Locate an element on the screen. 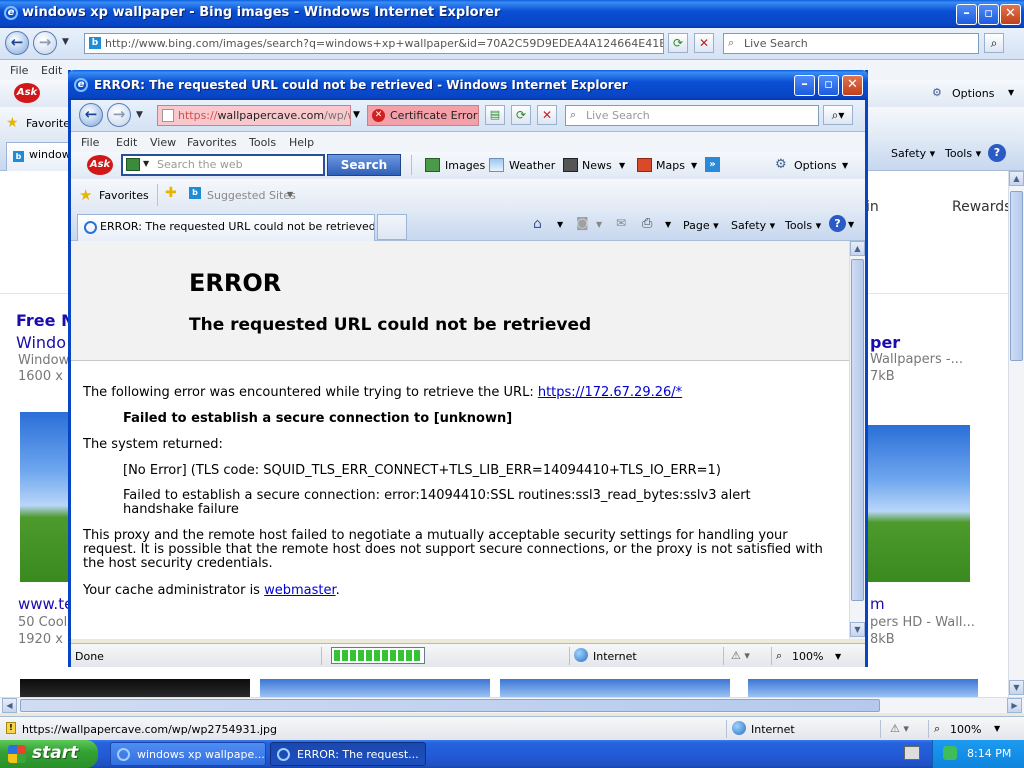 The height and width of the screenshot is (768, 1024). horizontal-scrollbar: ◀ ▶ is located at coordinates (512, 705).